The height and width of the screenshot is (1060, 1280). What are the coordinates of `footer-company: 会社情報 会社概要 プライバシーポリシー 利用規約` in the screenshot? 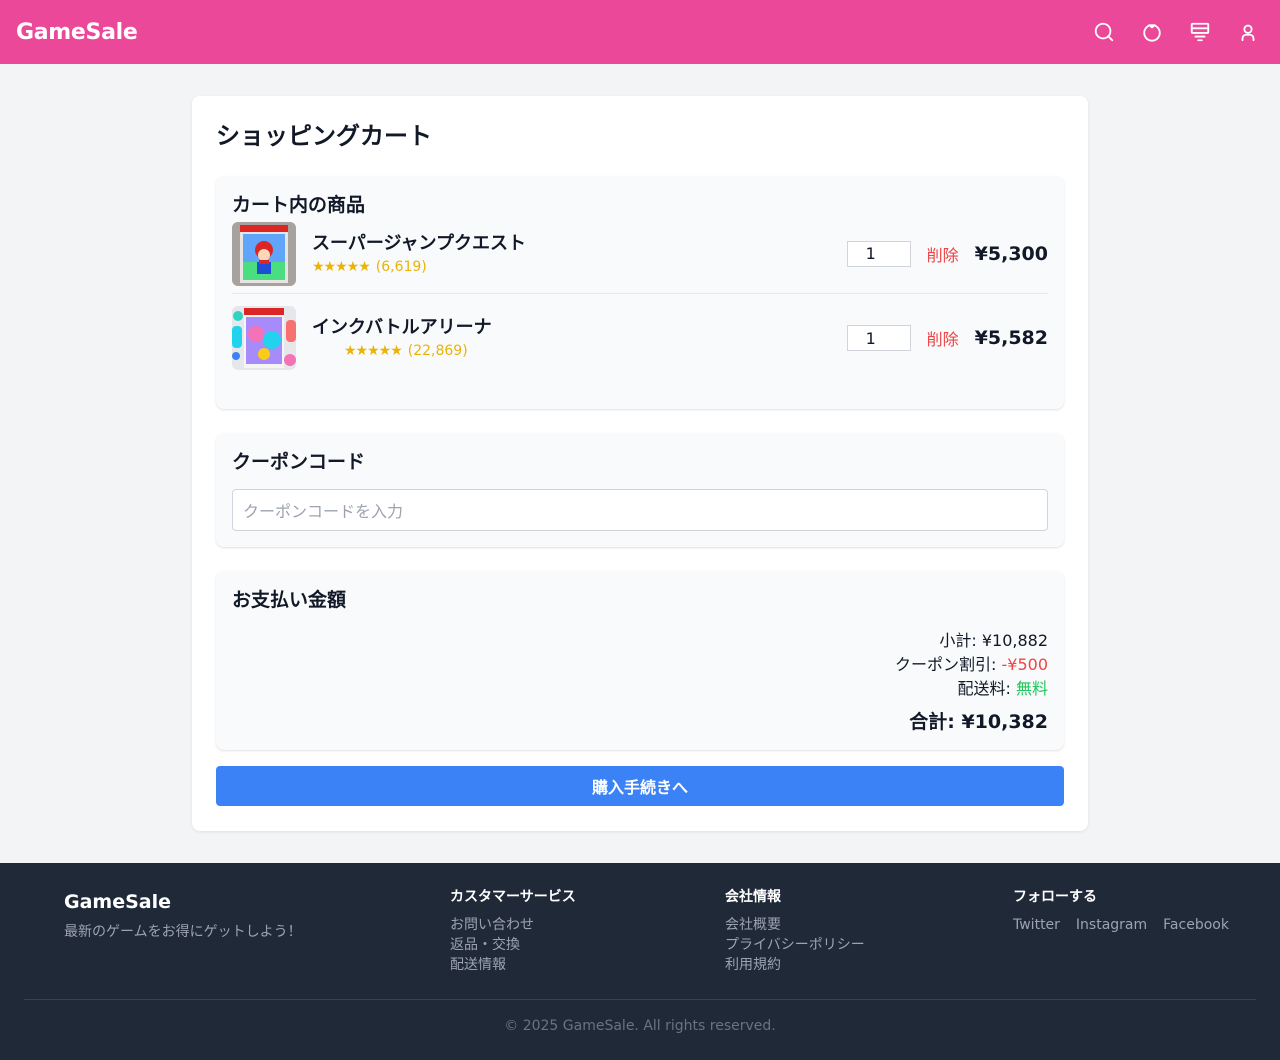 It's located at (795, 931).